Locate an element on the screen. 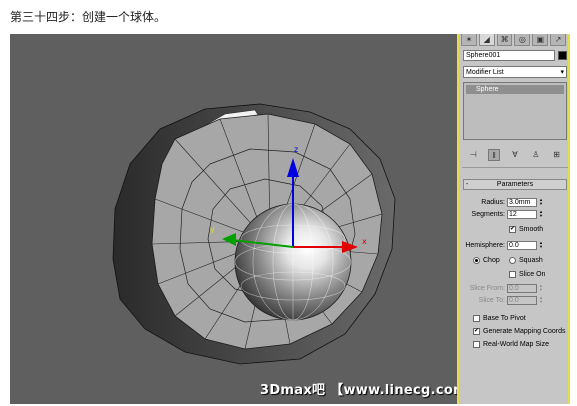  display-tab-icon: ▣ is located at coordinates (540, 40).